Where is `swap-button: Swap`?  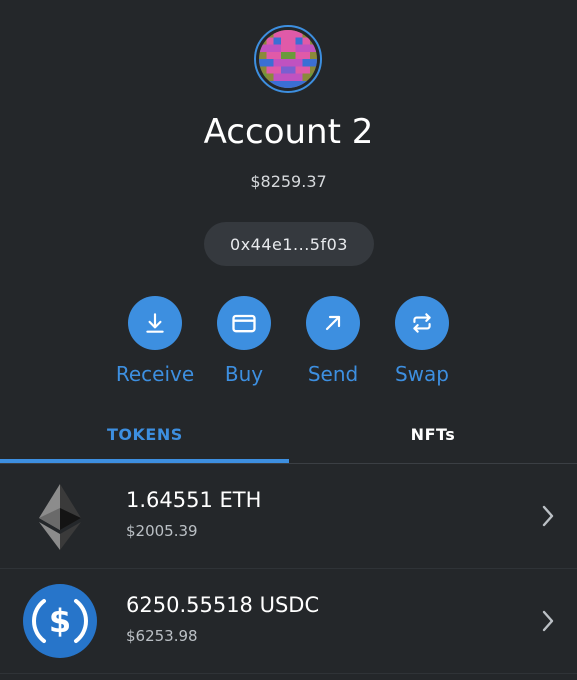
swap-button: Swap is located at coordinates (422, 341).